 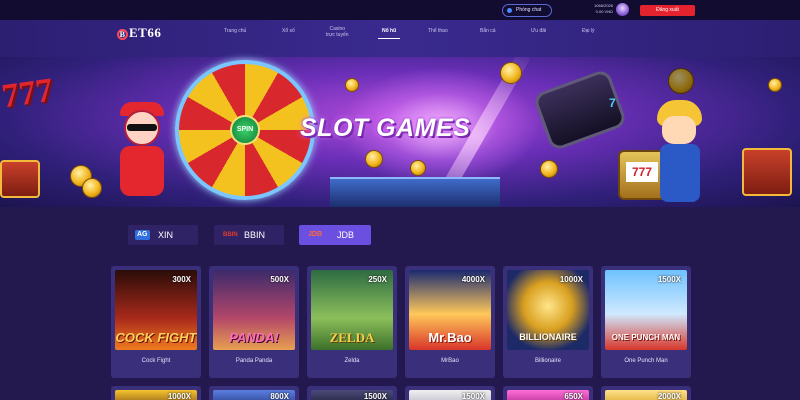 What do you see at coordinates (450, 337) in the screenshot?
I see `game-art-title: Mr.Bao` at bounding box center [450, 337].